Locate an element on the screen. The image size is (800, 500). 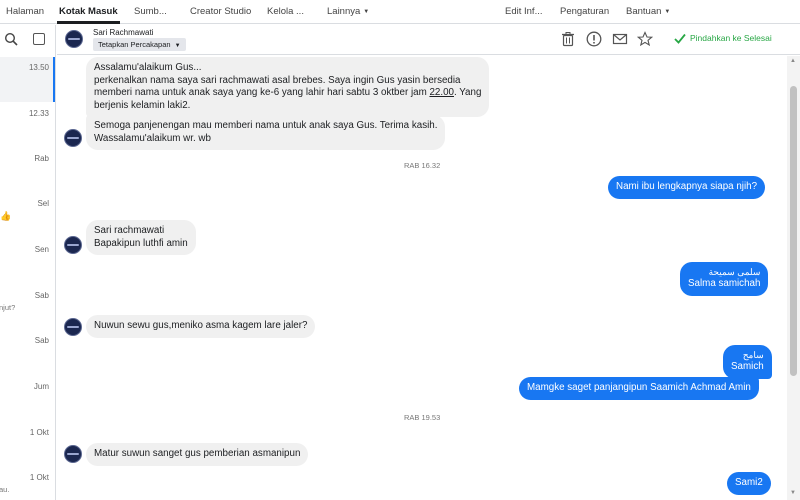
tab-halaman: Halaman is located at coordinates (25, 11).